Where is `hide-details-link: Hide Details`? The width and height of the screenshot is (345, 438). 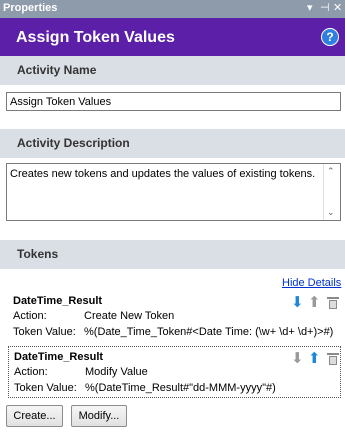
hide-details-link: Hide Details is located at coordinates (311, 283).